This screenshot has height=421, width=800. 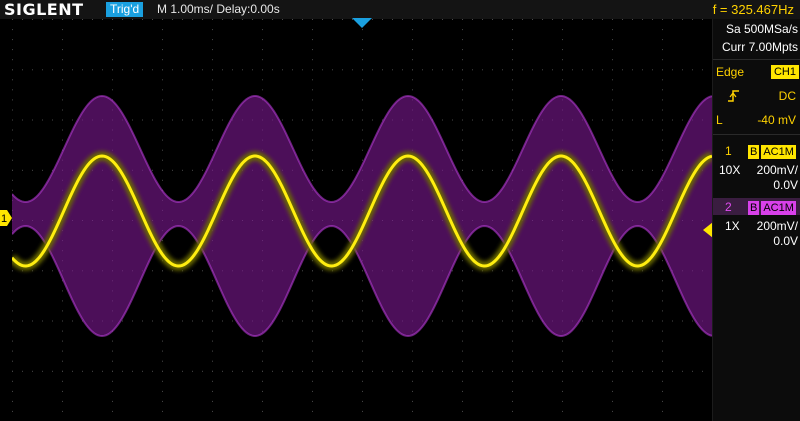 I want to click on trigger-slope-row: DC, so click(x=756, y=96).